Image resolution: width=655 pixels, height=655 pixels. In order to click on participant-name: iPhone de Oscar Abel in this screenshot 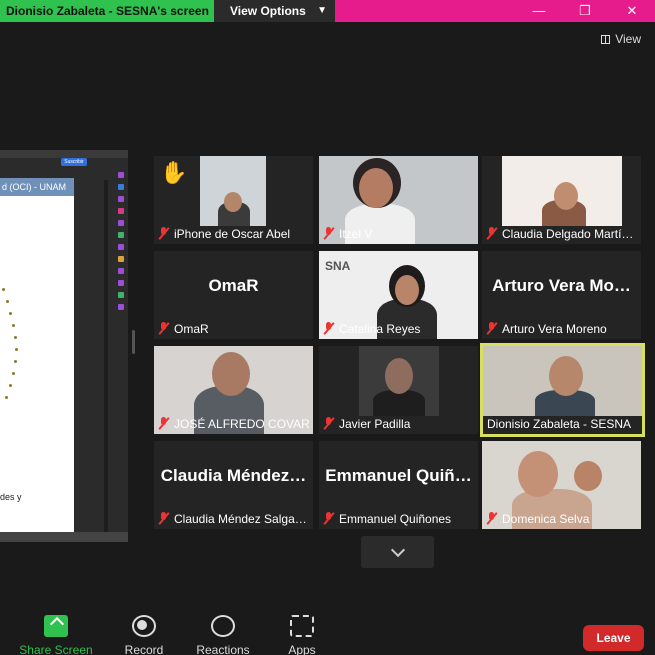, I will do `click(232, 234)`.